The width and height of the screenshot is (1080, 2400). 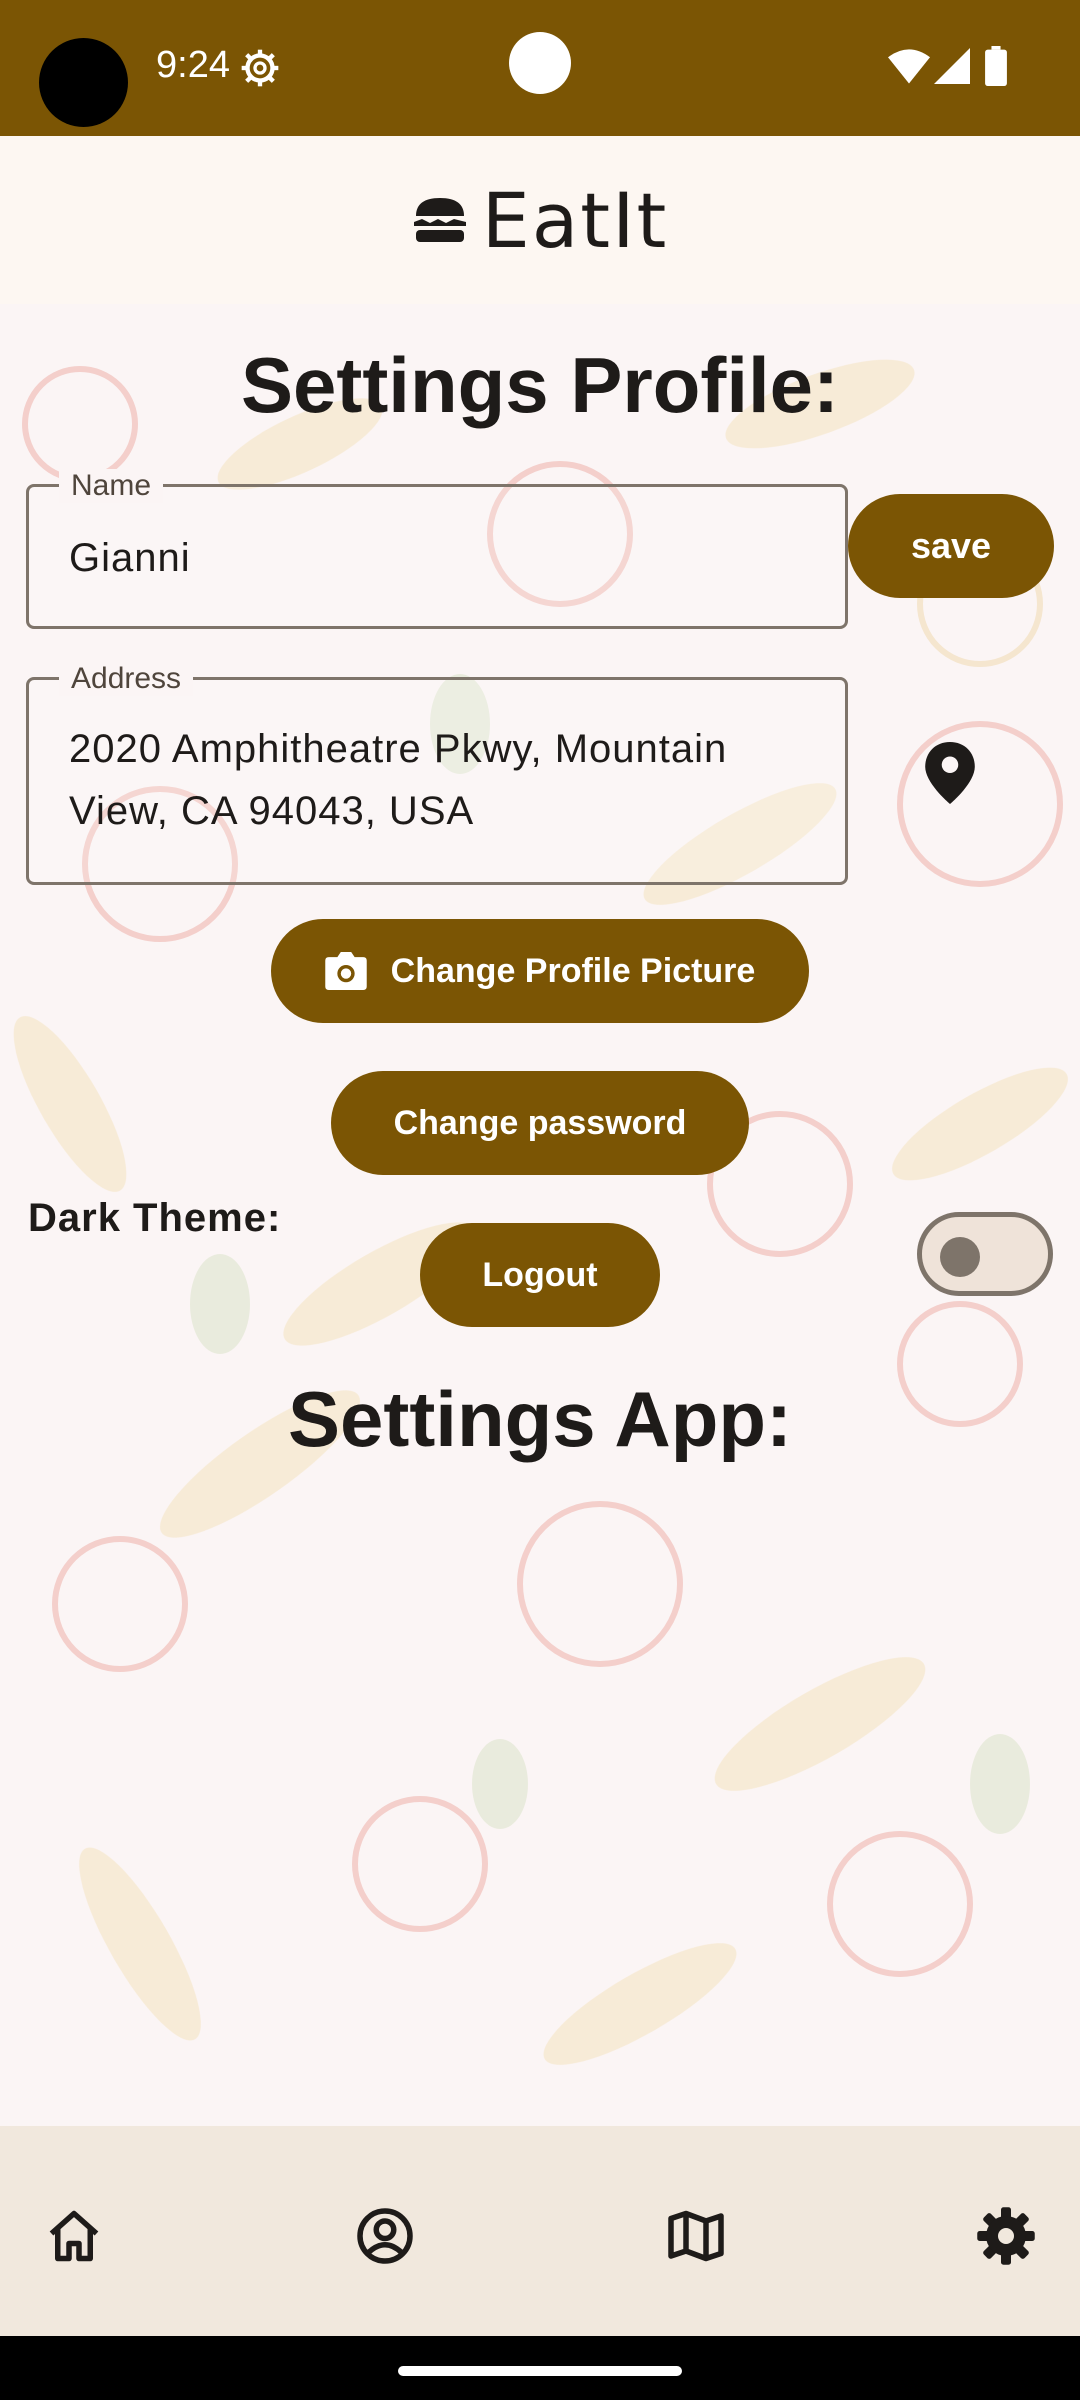 I want to click on camera-icon, so click(x=345, y=971).